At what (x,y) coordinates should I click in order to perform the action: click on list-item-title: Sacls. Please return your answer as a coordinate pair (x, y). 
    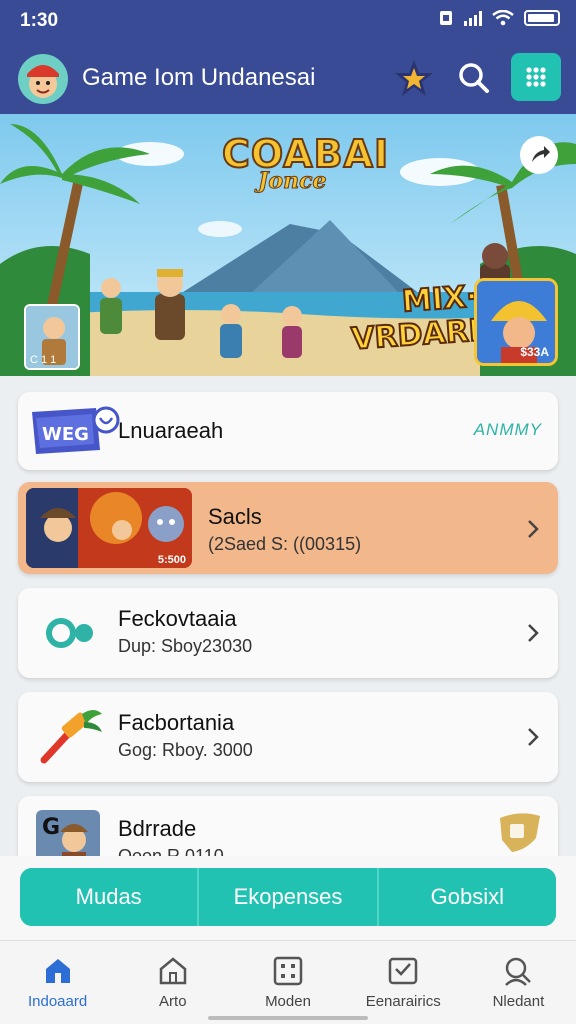
    Looking at the image, I should click on (235, 516).